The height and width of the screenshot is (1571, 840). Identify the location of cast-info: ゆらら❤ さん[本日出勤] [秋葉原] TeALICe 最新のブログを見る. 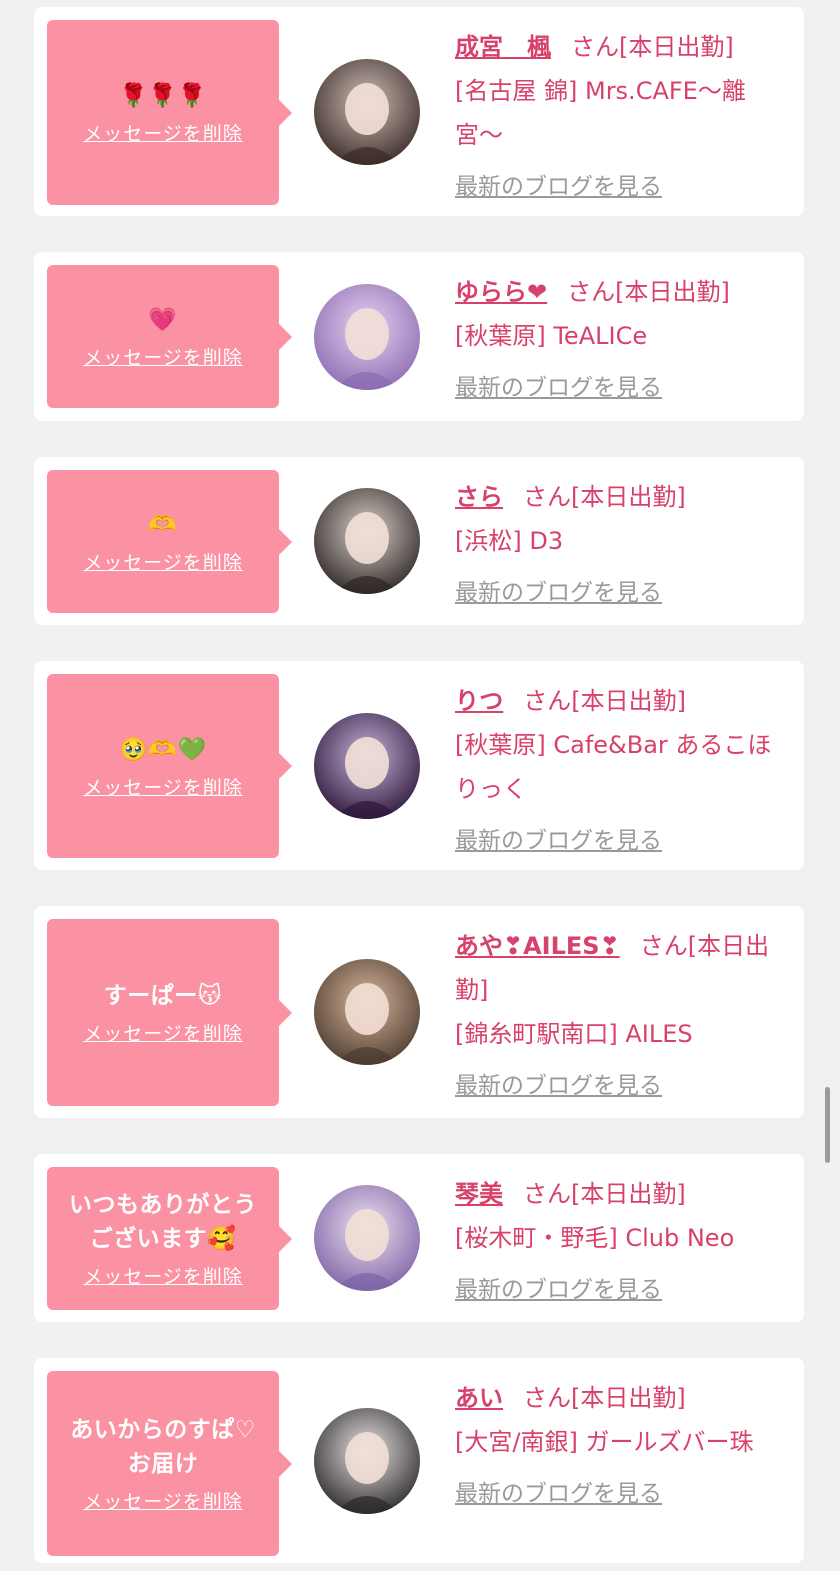
(622, 340).